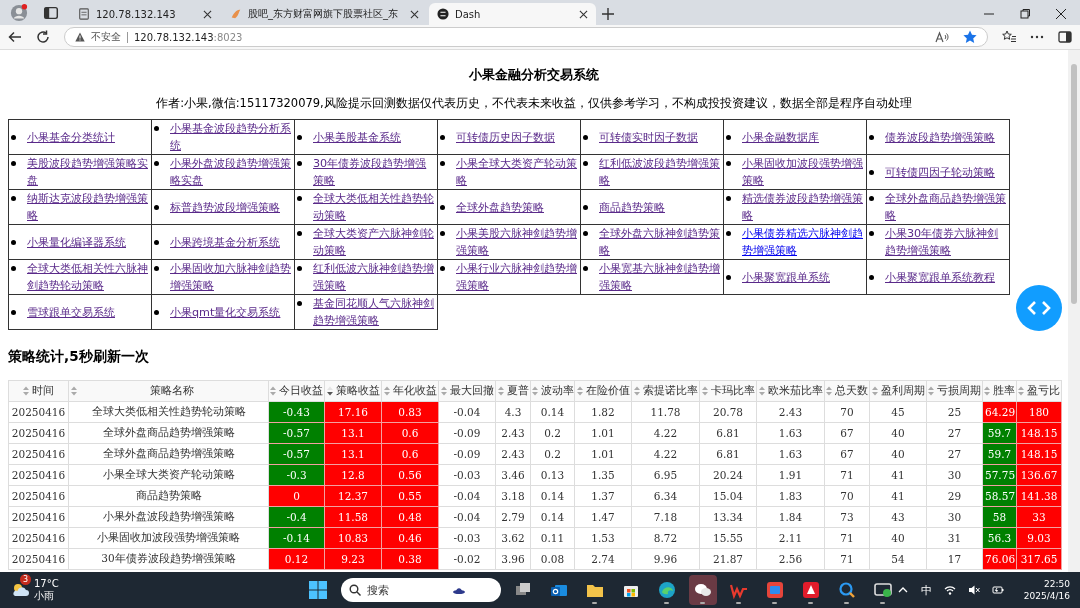 The height and width of the screenshot is (608, 1080). Describe the element at coordinates (780, 137) in the screenshot. I see `nav-link: 小果金融数据库` at that location.